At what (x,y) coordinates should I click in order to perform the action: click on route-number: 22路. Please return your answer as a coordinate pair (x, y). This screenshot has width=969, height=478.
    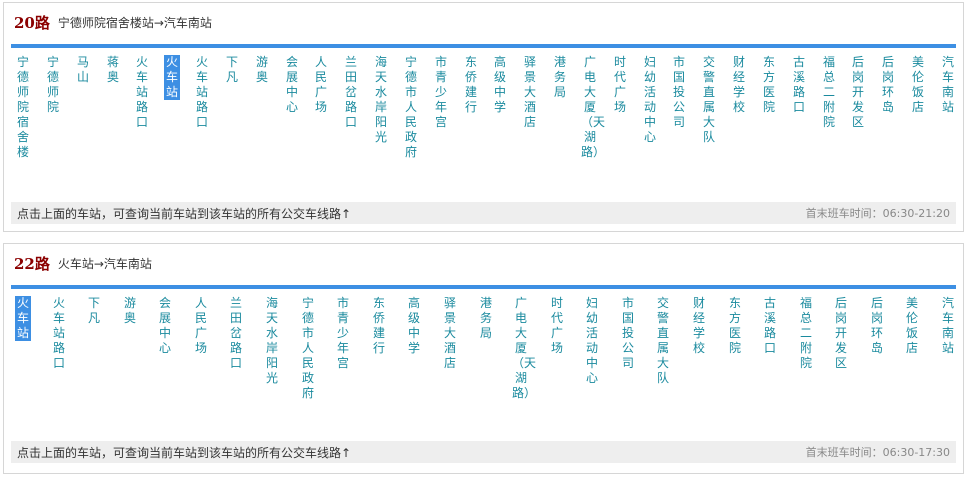
    Looking at the image, I should click on (32, 263).